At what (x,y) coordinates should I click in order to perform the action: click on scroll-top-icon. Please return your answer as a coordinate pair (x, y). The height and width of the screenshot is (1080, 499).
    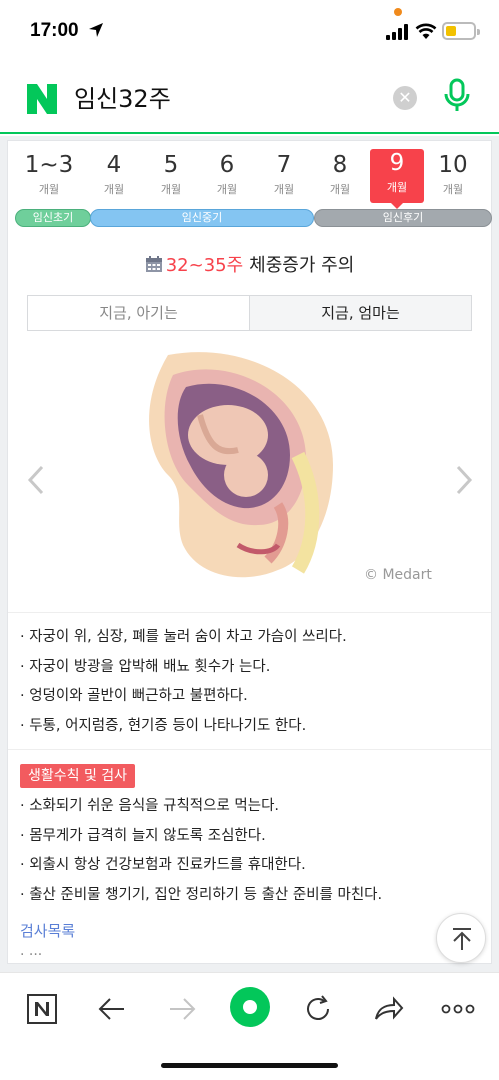
    Looking at the image, I should click on (462, 939).